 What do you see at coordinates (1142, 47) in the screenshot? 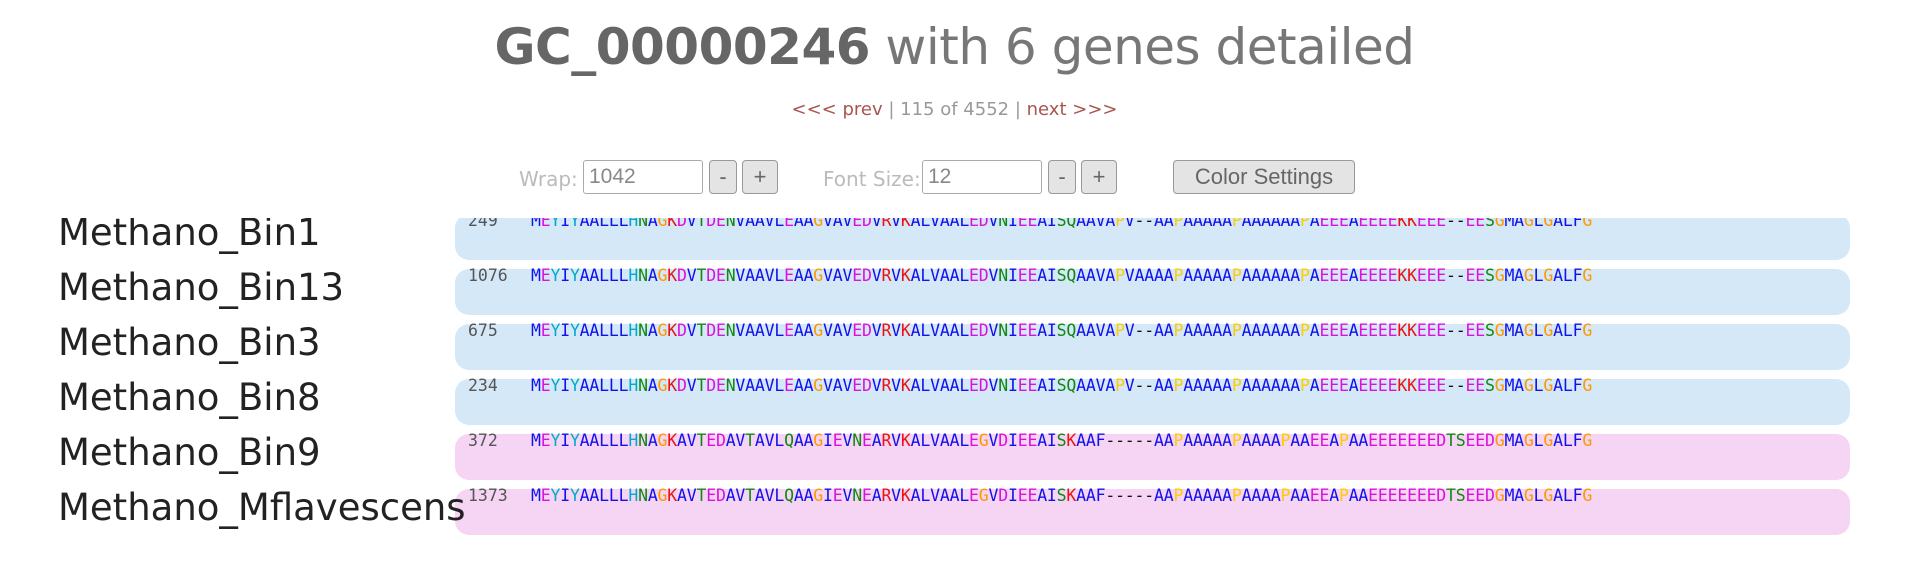
I see `title-suffix: with 6 genes detailed` at bounding box center [1142, 47].